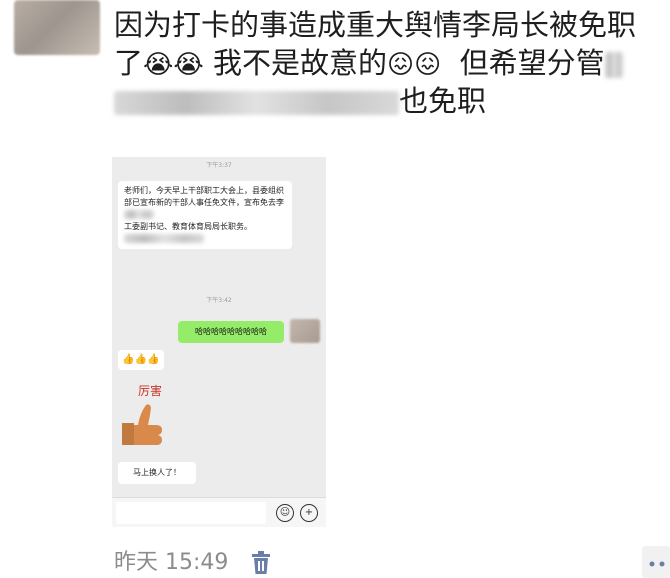 This screenshot has height=578, width=670. What do you see at coordinates (414, 65) in the screenshot?
I see `grimacing-emoji: 😖😖` at bounding box center [414, 65].